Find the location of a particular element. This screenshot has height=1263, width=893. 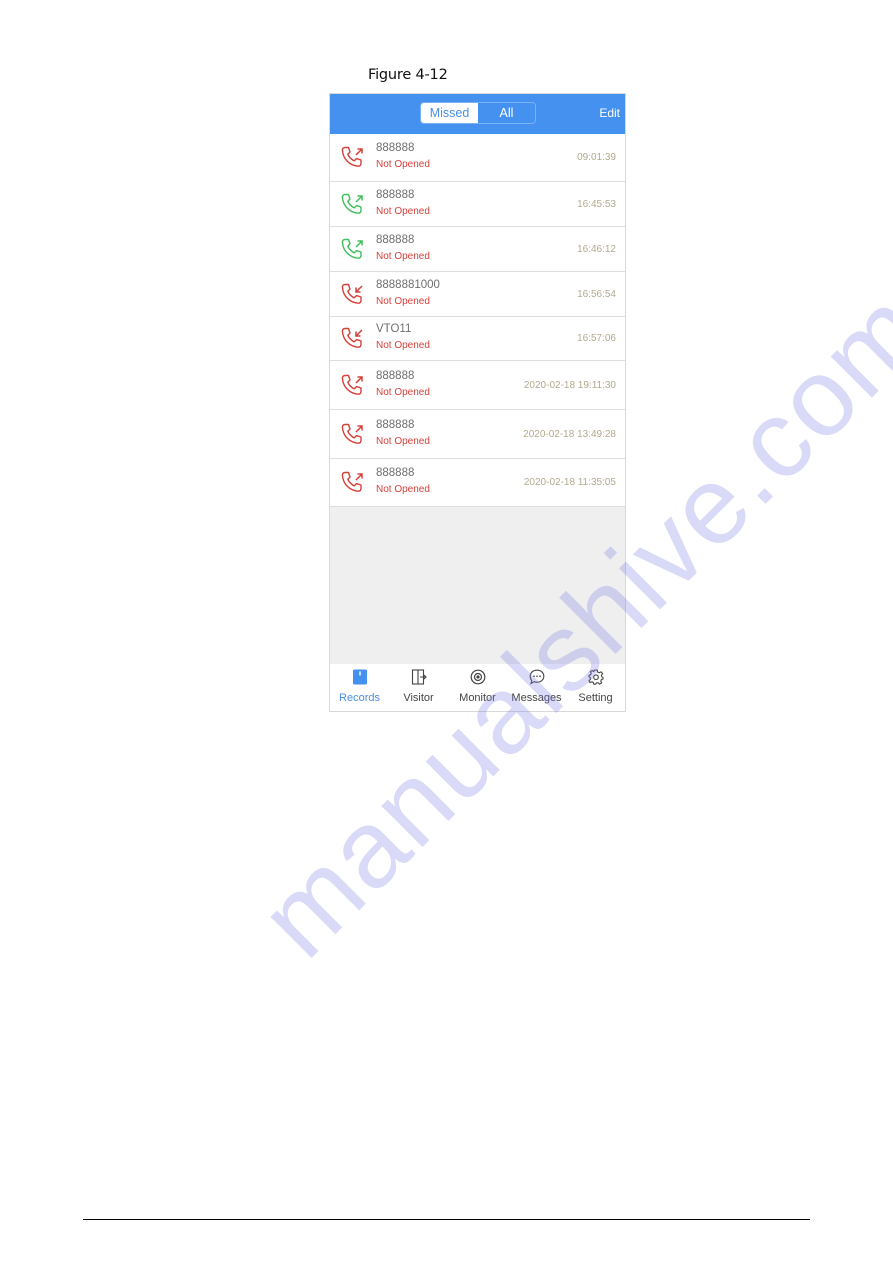

records-icon is located at coordinates (359, 677).